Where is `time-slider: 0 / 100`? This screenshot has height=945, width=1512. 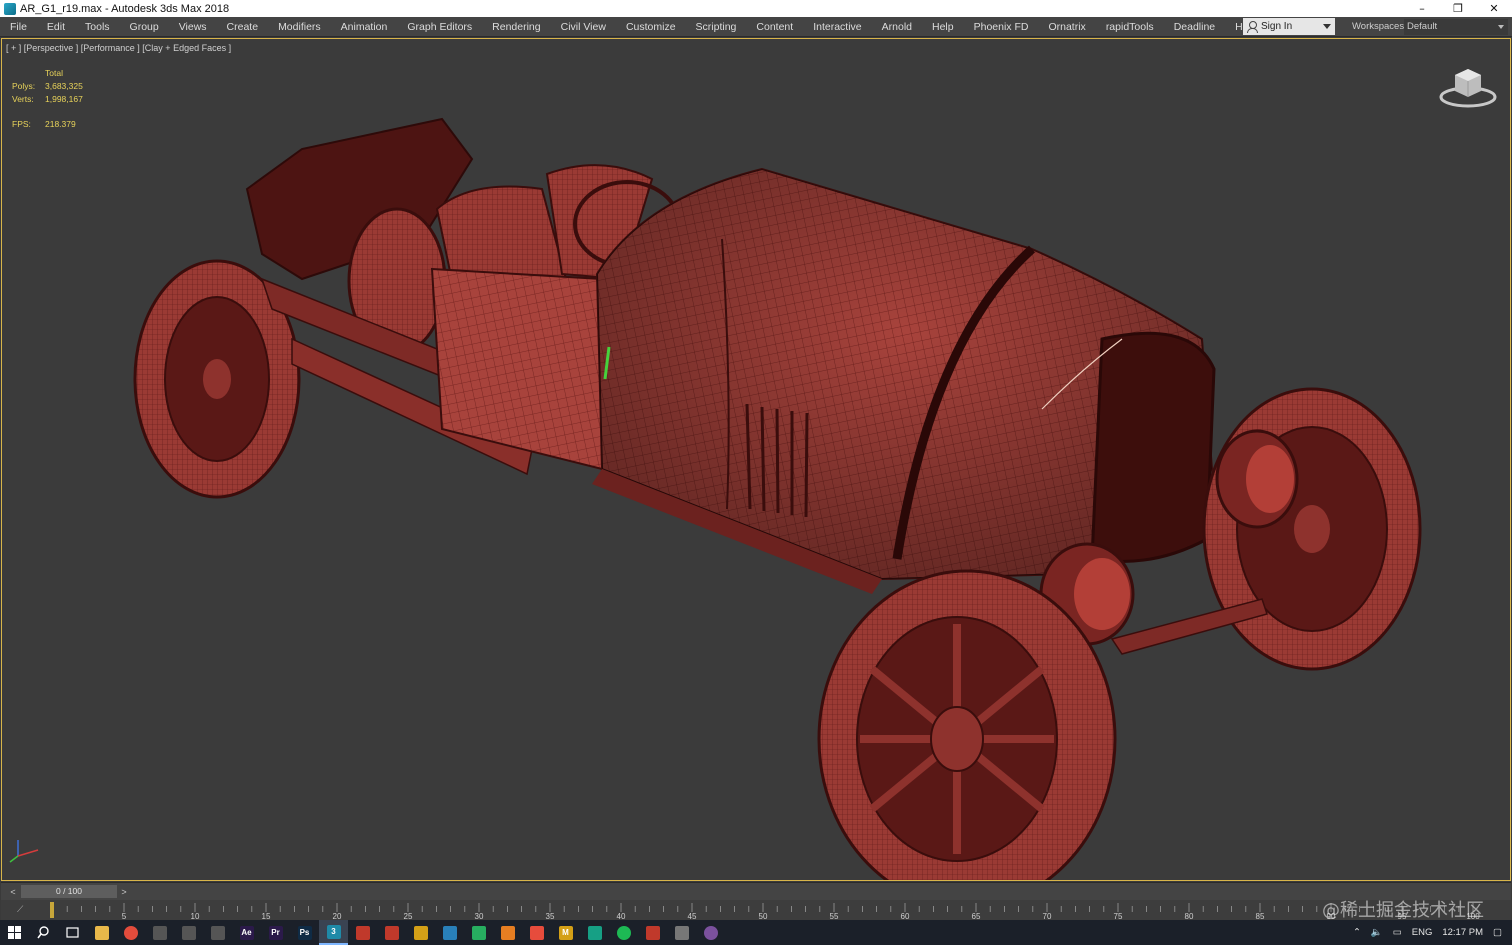
time-slider: 0 / 100 is located at coordinates (69, 891).